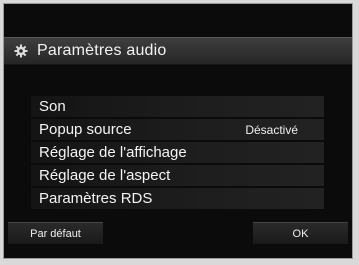 This screenshot has width=359, height=265. What do you see at coordinates (55, 233) in the screenshot?
I see `default-button: Par défaut` at bounding box center [55, 233].